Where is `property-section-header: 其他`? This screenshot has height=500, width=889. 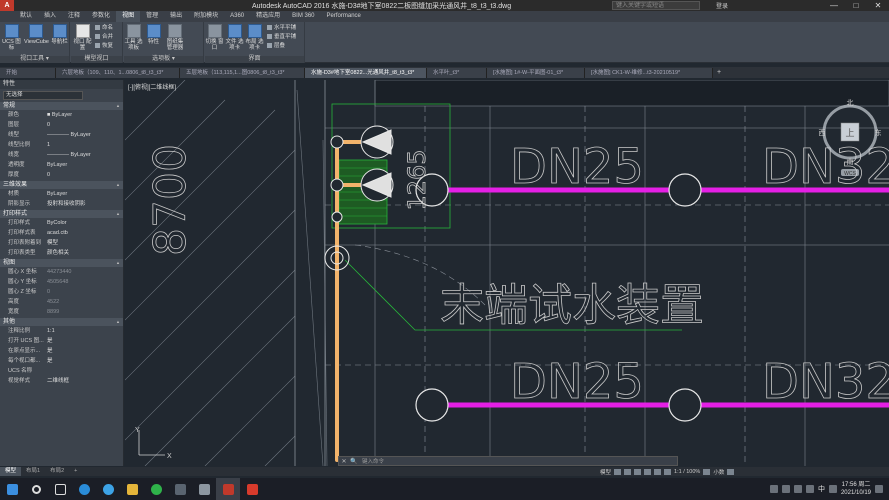
property-section-header: 其他 is located at coordinates (61, 322).